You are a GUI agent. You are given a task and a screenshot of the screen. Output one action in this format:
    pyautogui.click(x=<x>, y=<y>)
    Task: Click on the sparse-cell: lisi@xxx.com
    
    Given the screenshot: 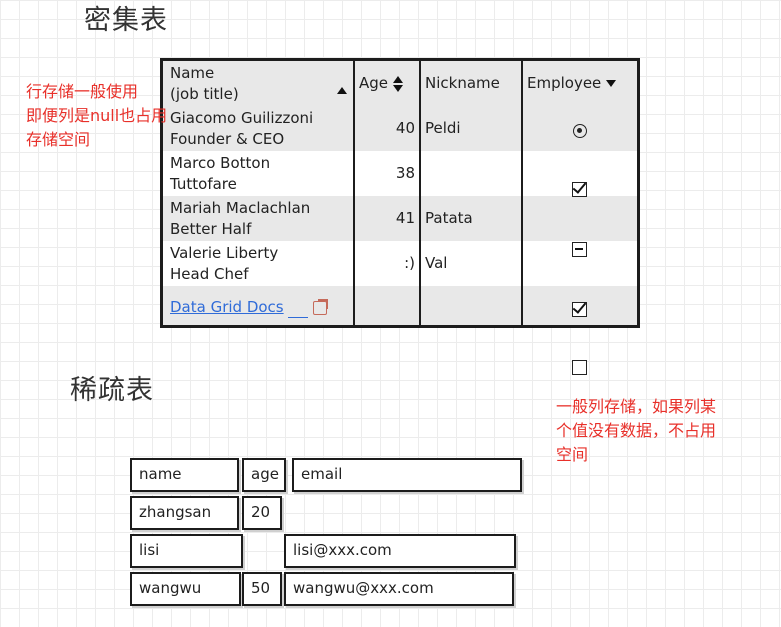 What is the action you would take?
    pyautogui.click(x=400, y=551)
    